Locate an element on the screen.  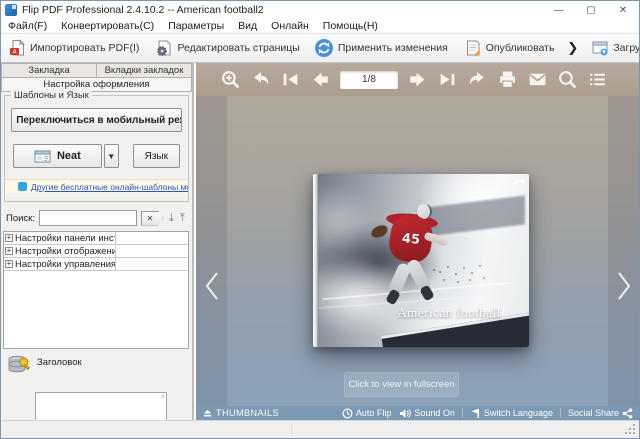
eject-icon is located at coordinates (207, 413).